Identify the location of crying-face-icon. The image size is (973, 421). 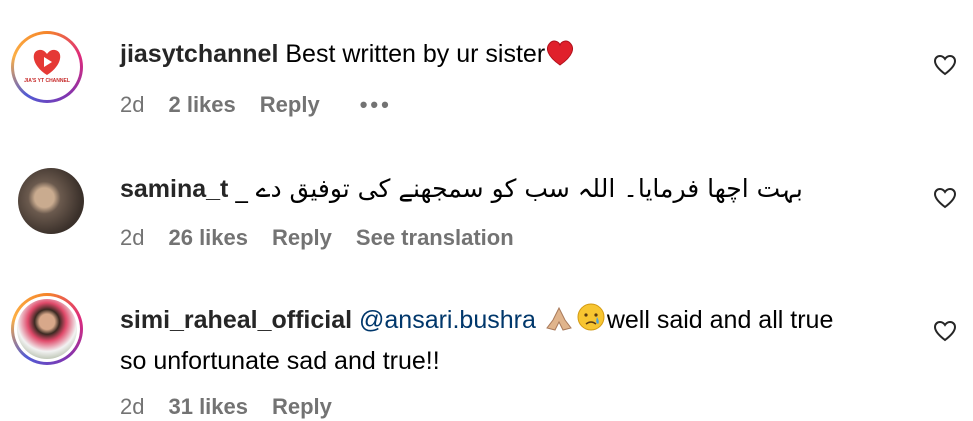
(591, 322).